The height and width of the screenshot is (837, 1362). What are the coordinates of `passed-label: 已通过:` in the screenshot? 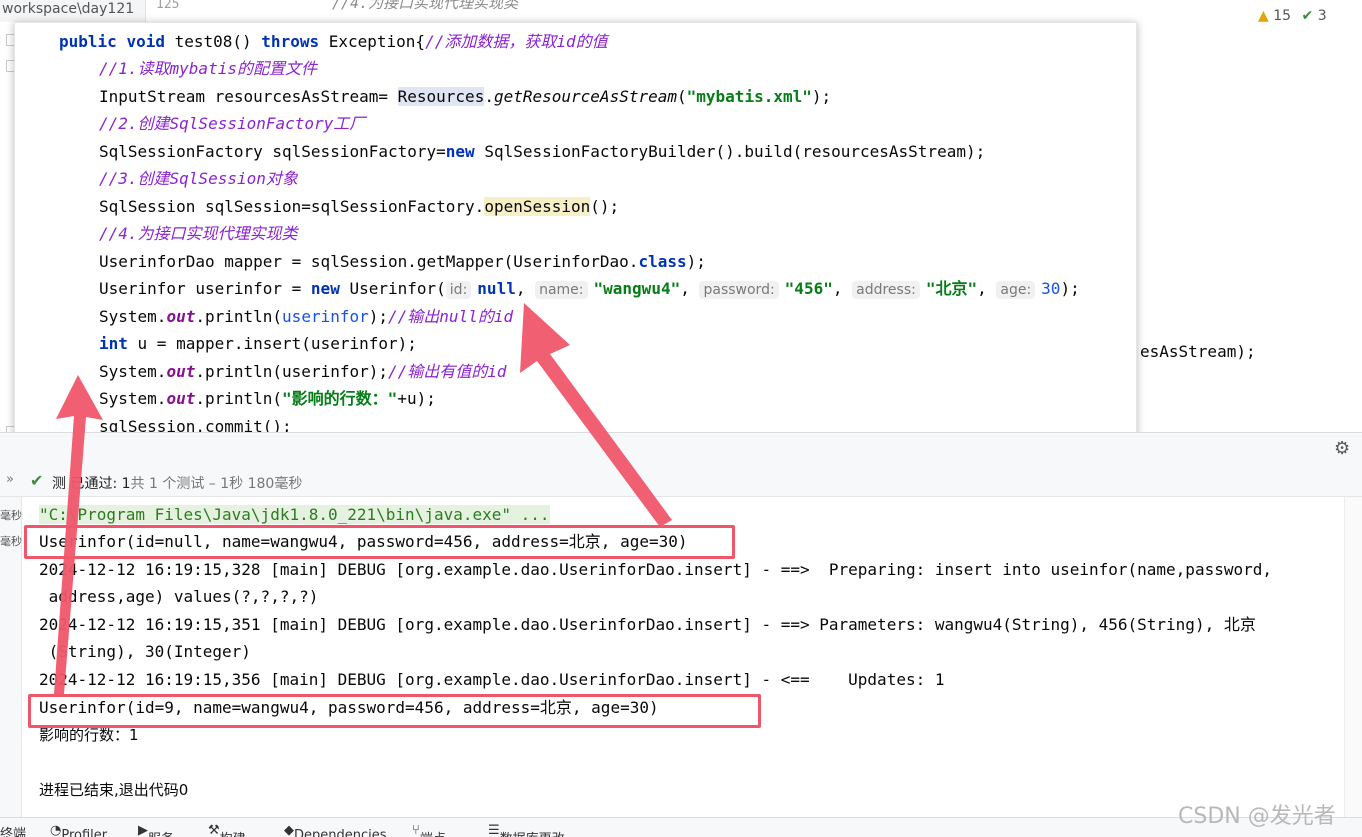 It's located at (96, 484).